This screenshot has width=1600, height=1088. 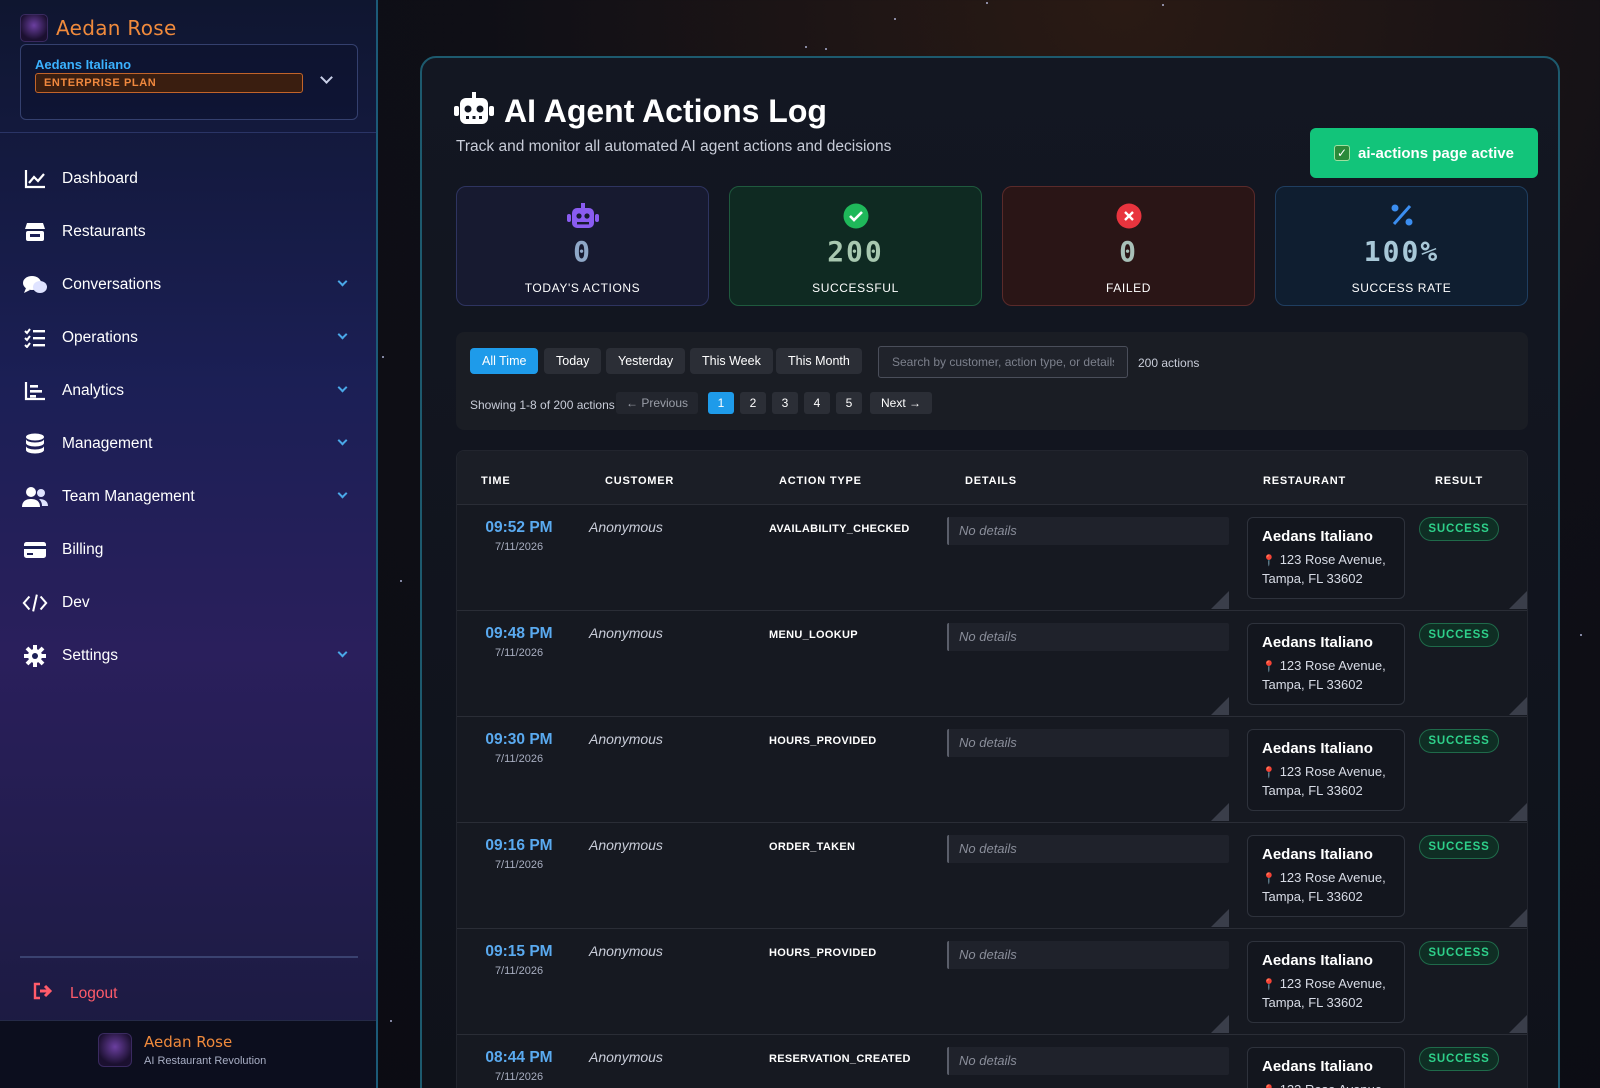 What do you see at coordinates (115, 1050) in the screenshot?
I see `brand-logo` at bounding box center [115, 1050].